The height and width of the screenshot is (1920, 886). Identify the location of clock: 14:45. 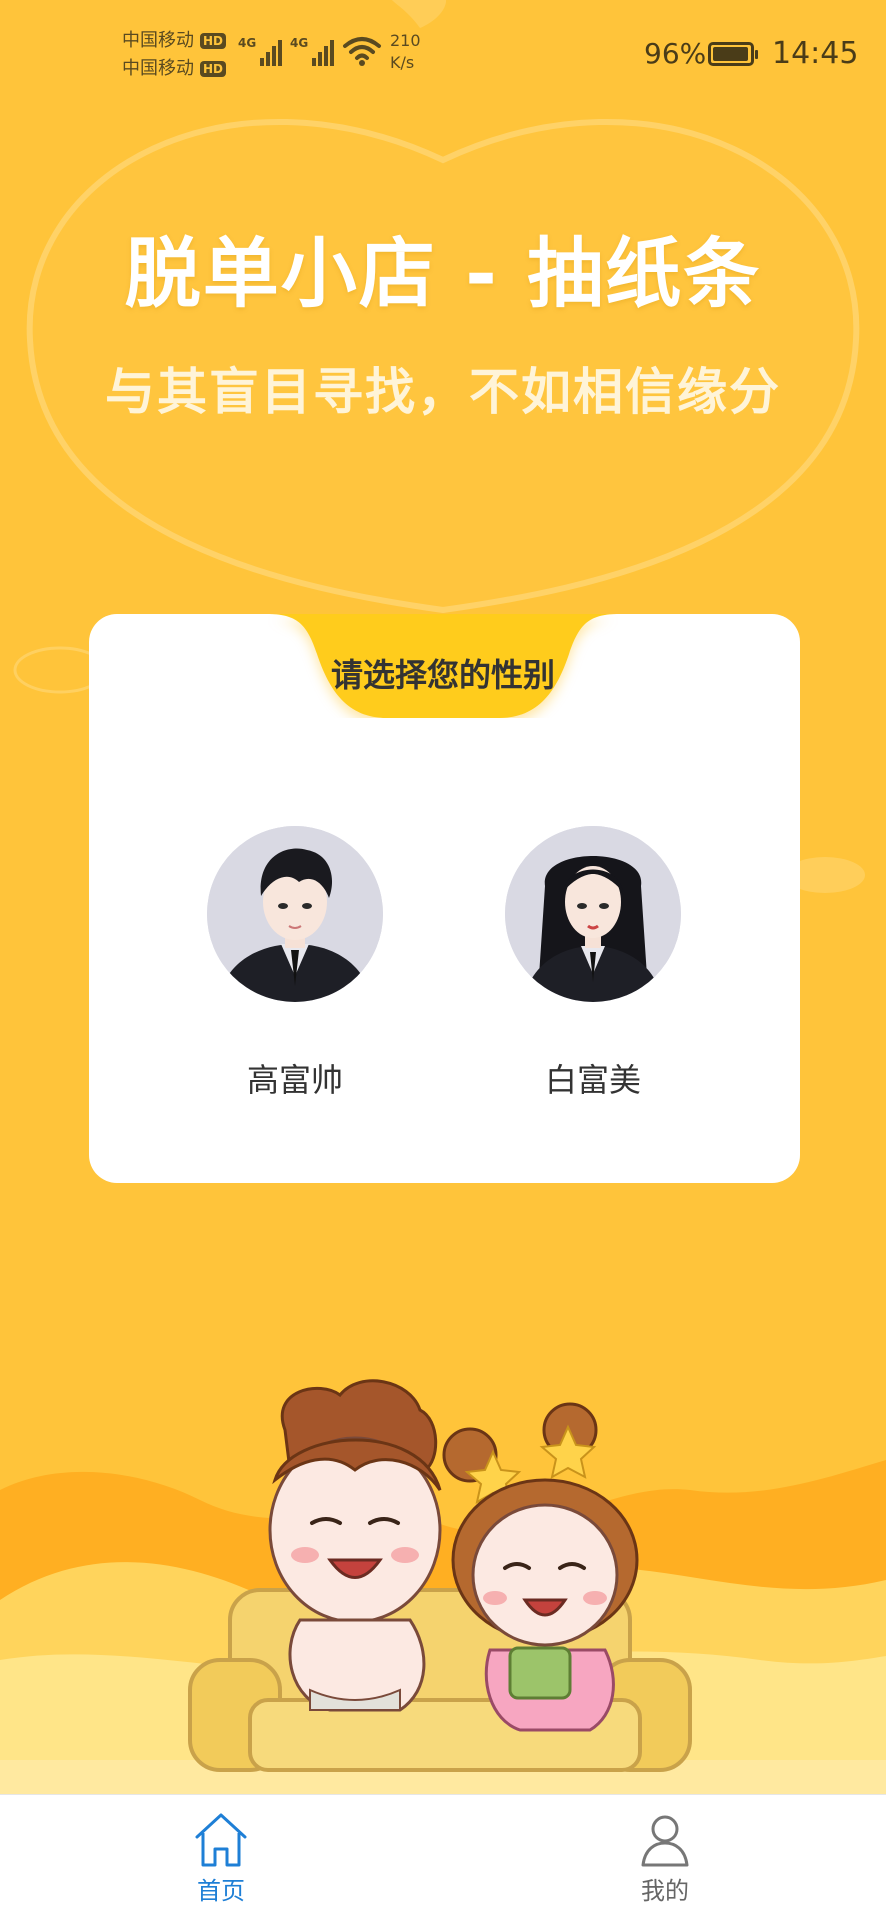
(815, 53).